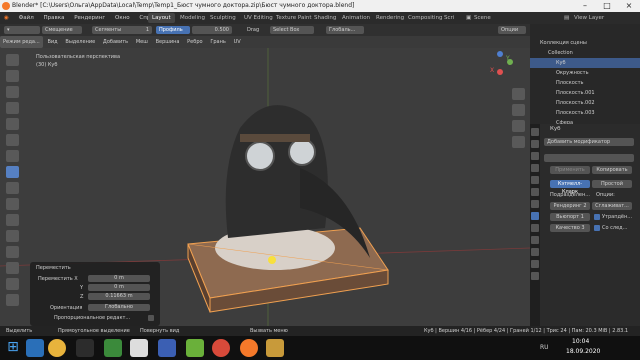 The image size is (640, 360). I want to click on amount-field: 0.500, so click(212, 30).